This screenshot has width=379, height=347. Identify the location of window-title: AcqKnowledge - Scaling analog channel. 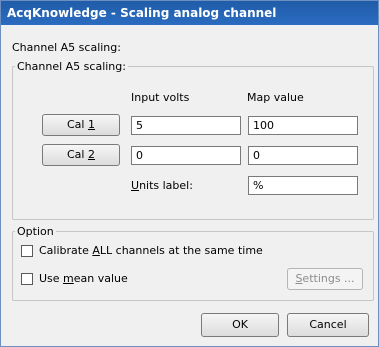
(142, 13).